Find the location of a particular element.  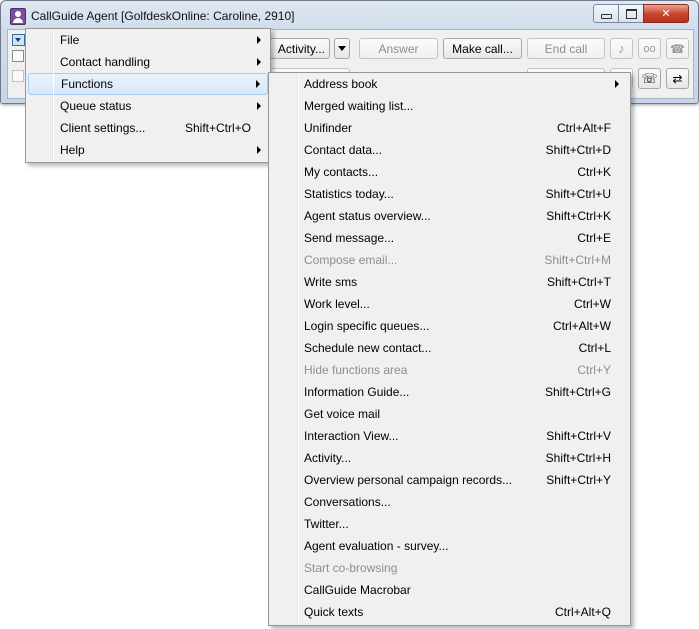

menu-item-statistics-today: Statistics today... Shift+Ctrl+U is located at coordinates (449, 194).